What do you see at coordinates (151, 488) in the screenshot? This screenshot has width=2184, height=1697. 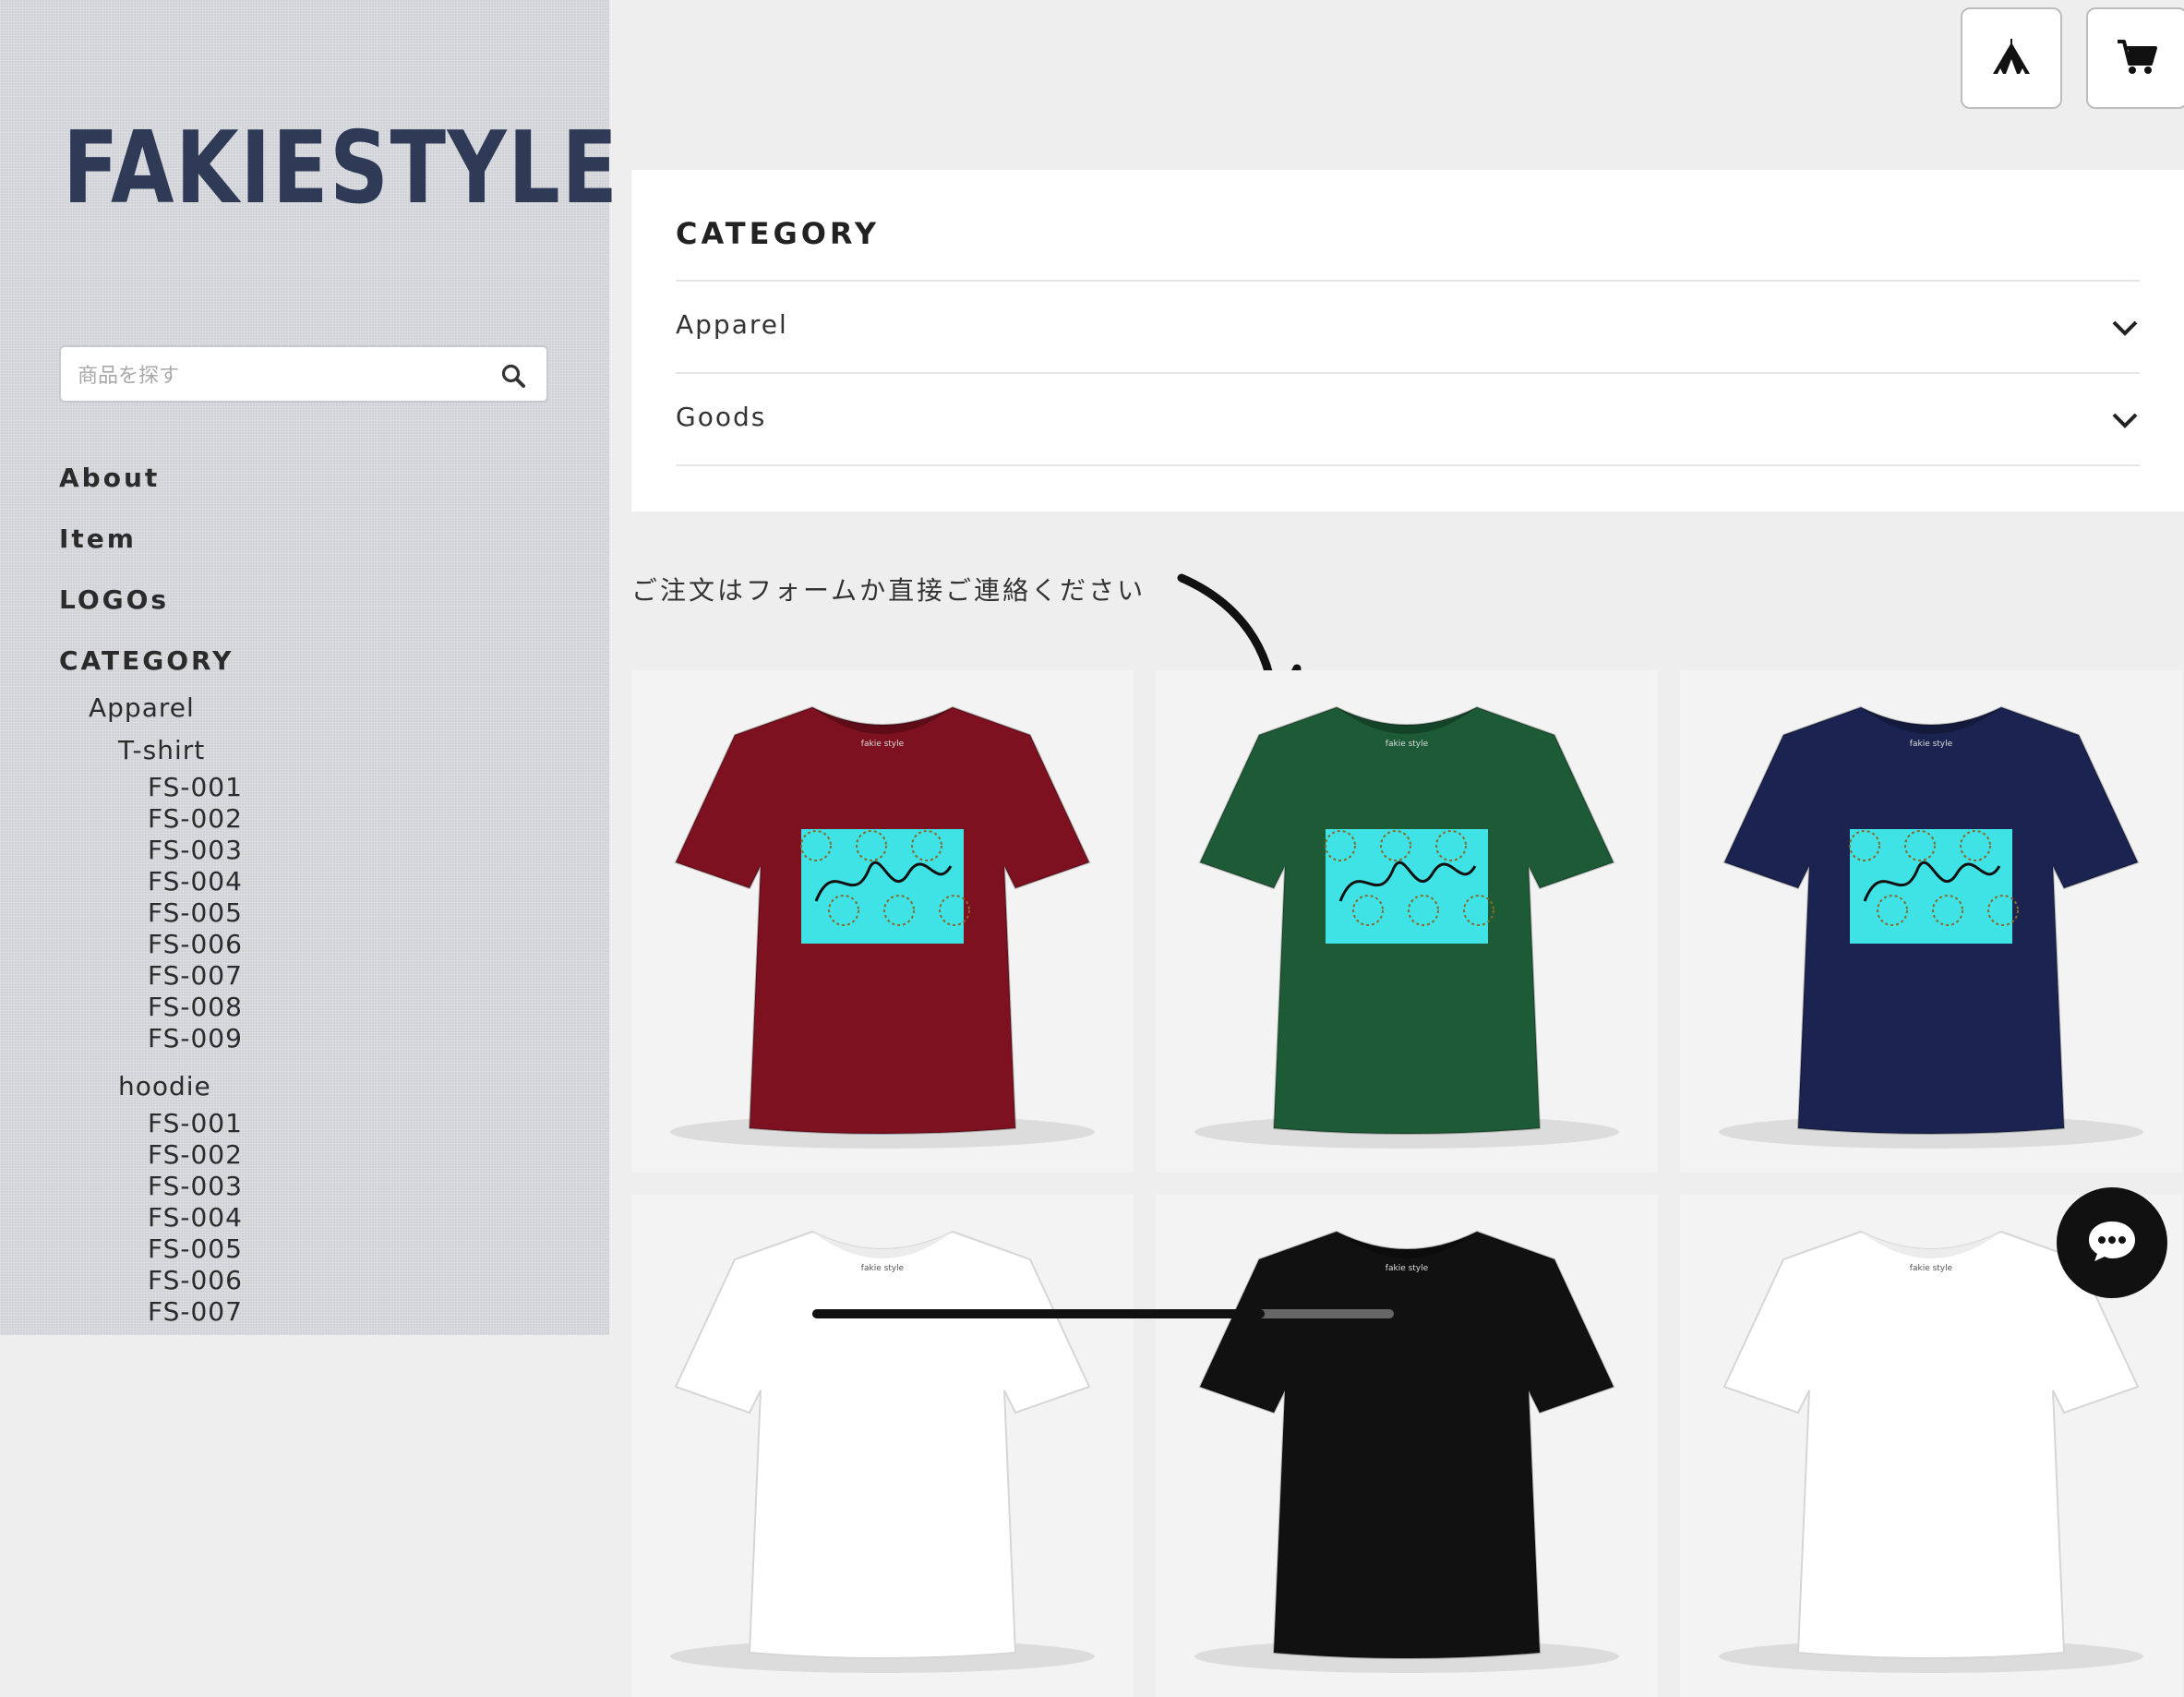 I see `nav-about: About` at bounding box center [151, 488].